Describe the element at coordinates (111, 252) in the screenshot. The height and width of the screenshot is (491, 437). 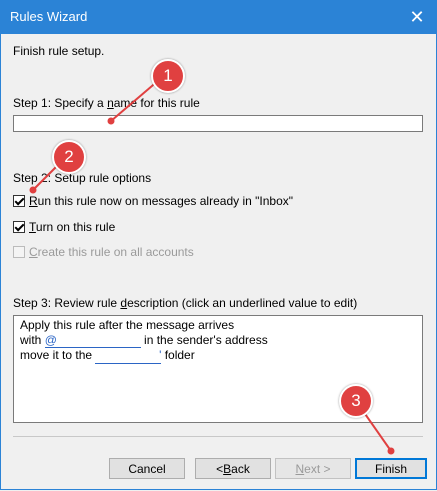
I see `all-accounts-label: Create this rule on all accounts` at that location.